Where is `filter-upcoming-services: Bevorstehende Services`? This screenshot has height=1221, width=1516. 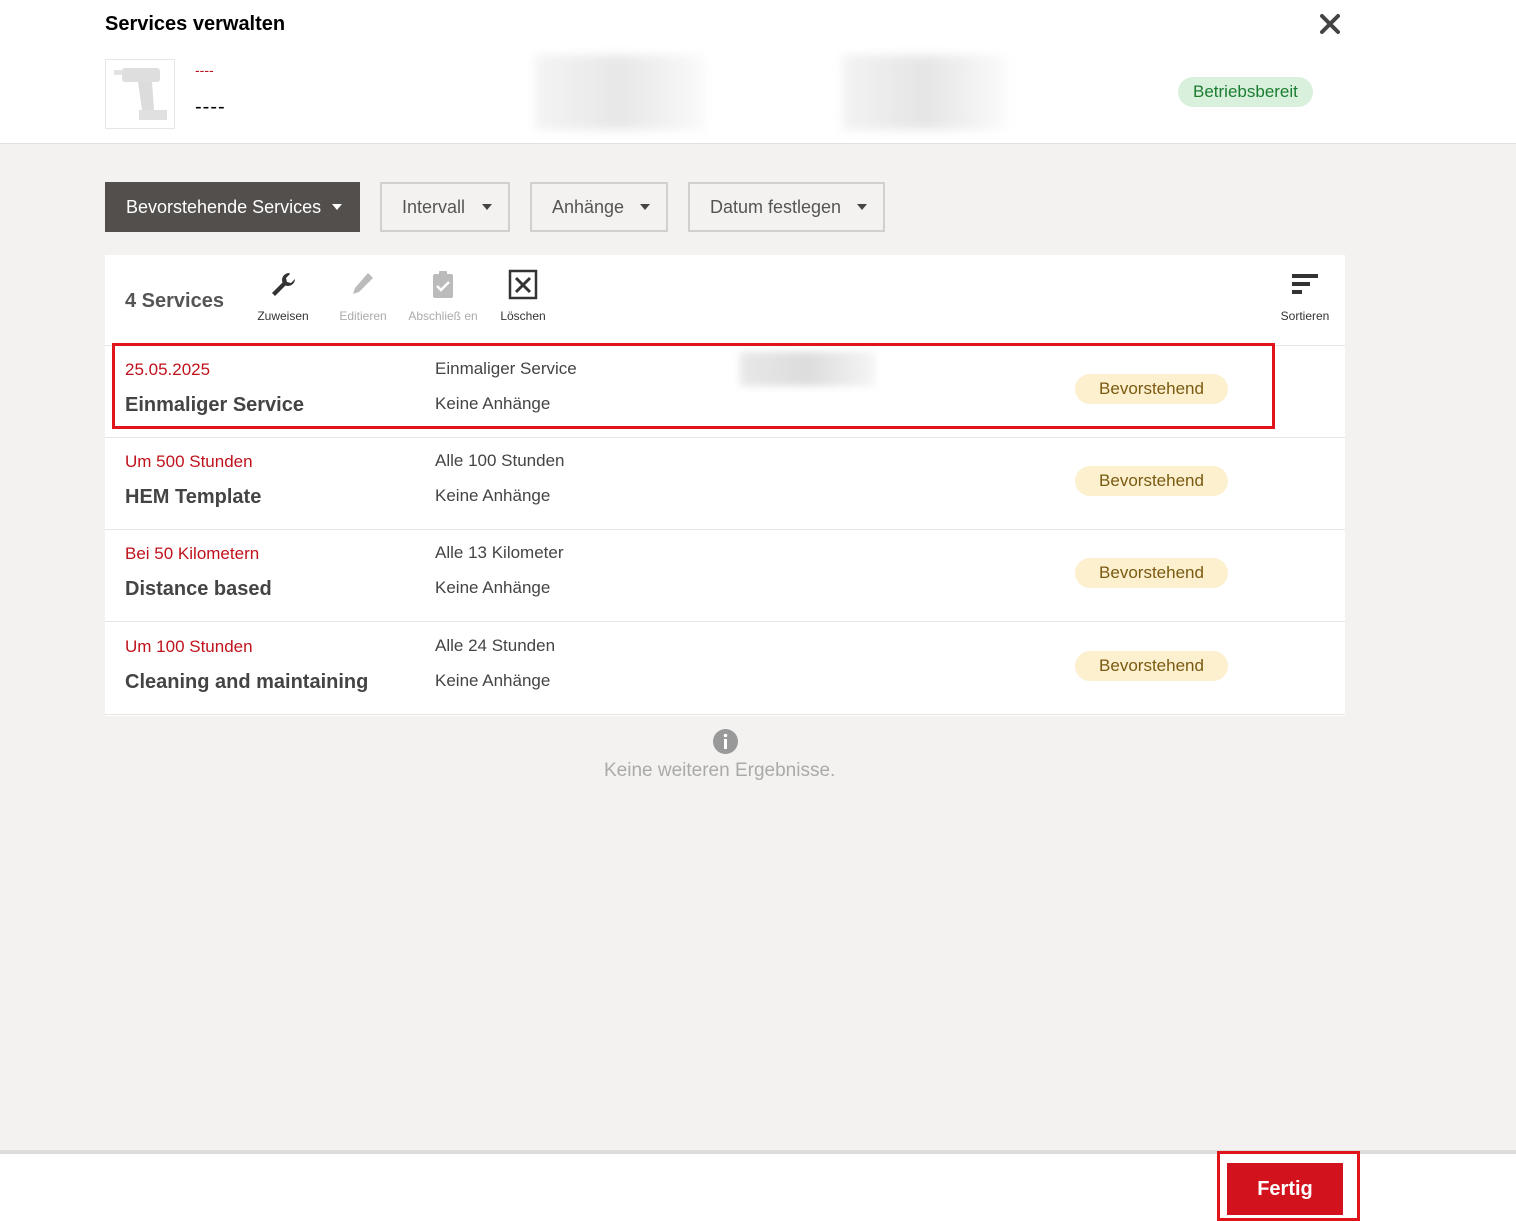 filter-upcoming-services: Bevorstehende Services is located at coordinates (232, 207).